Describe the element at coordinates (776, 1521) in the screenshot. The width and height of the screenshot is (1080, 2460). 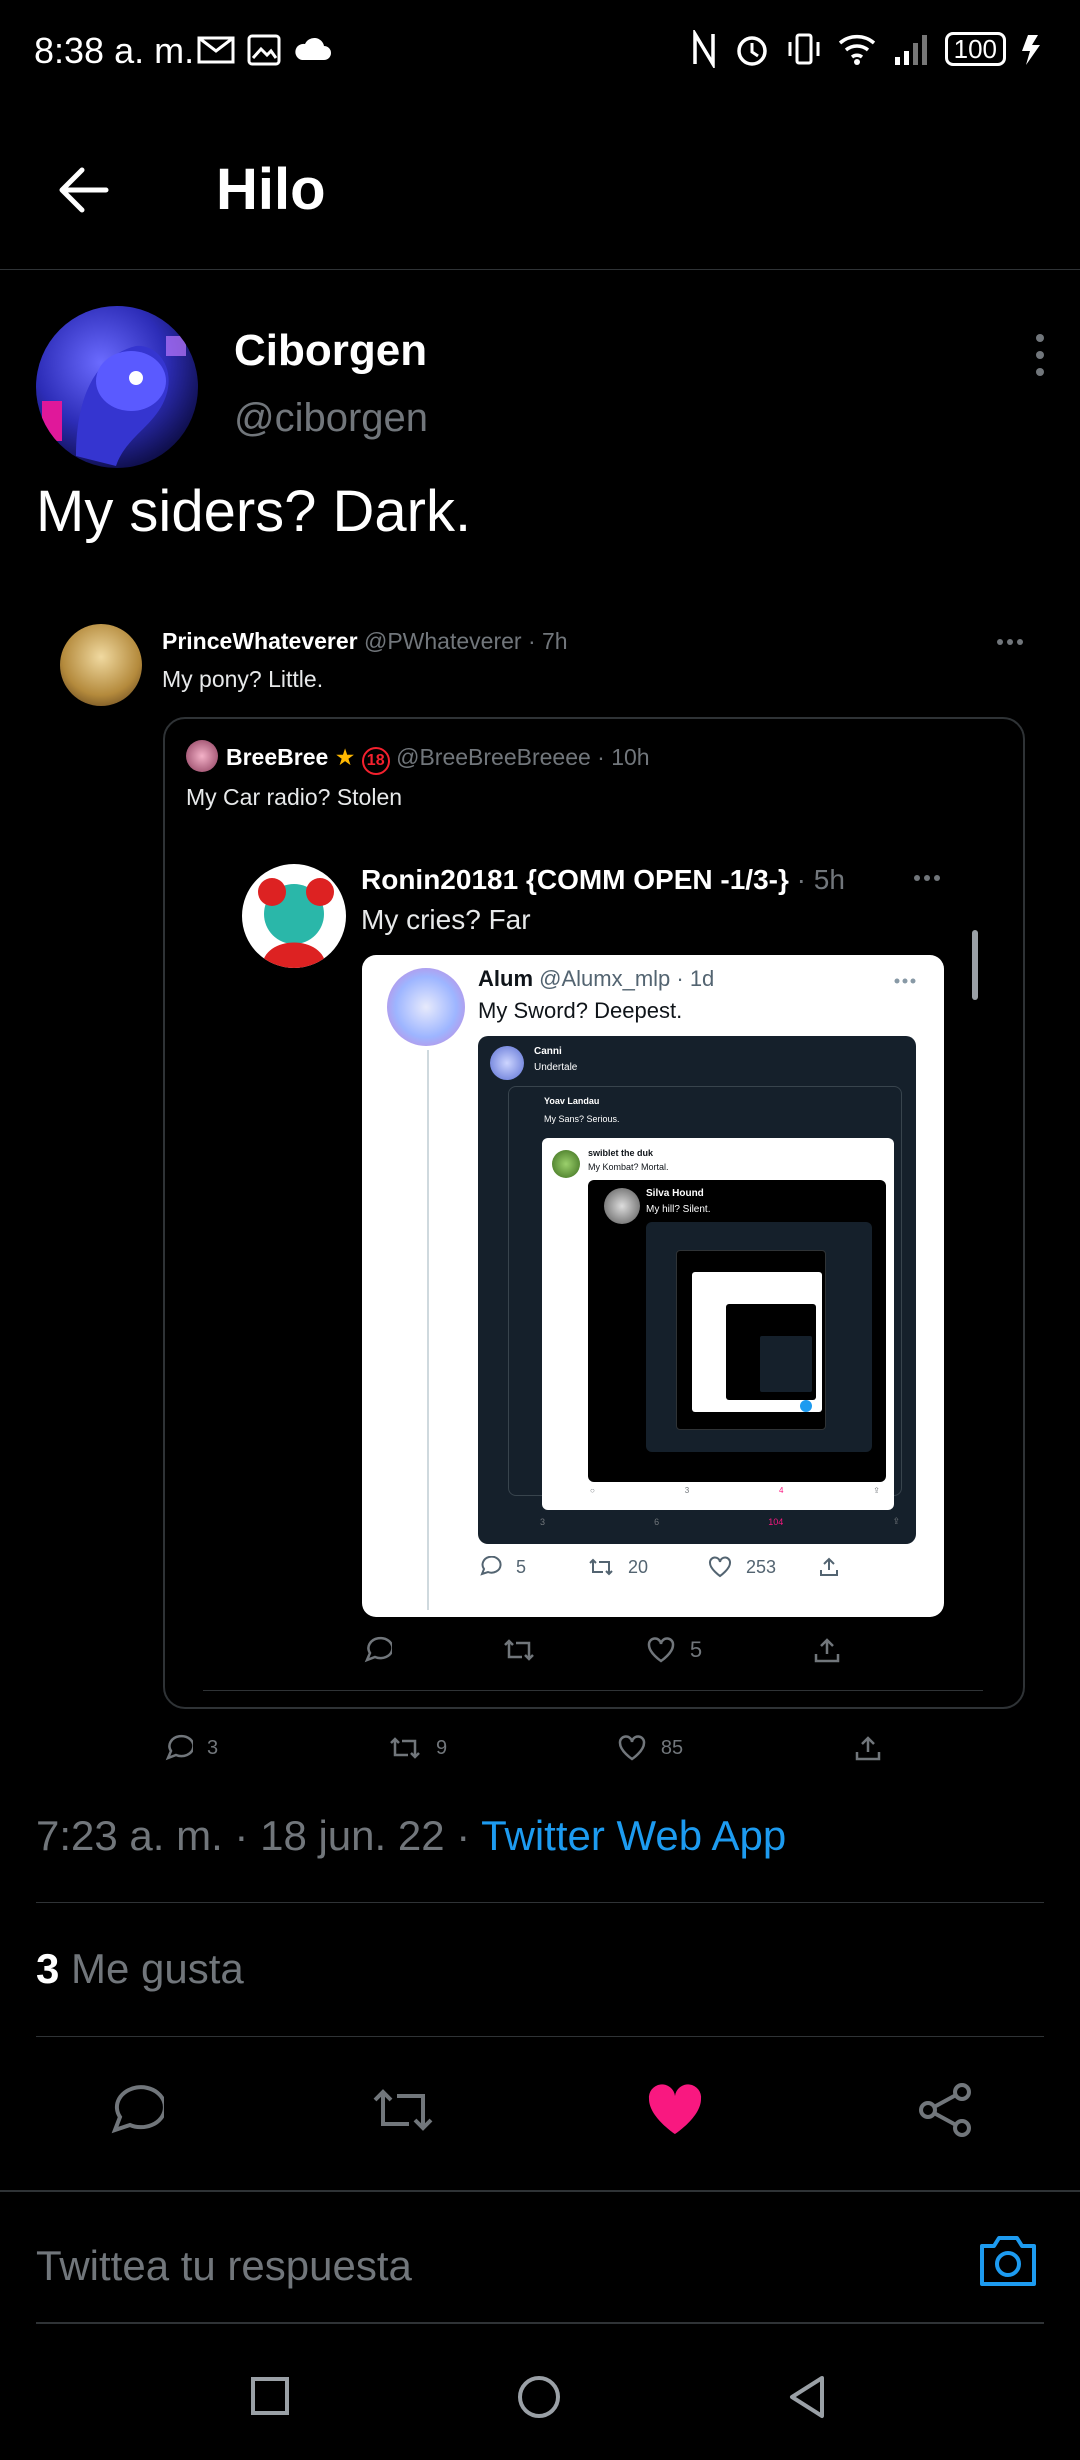
I see `like-count: 104` at that location.